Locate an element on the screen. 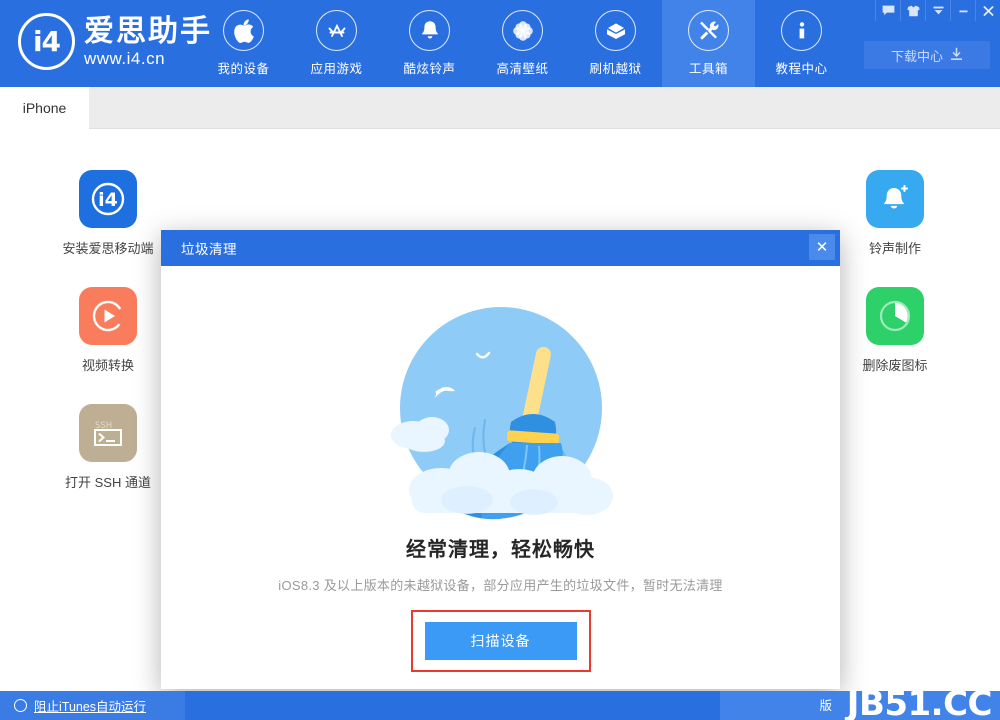  svg-text: i4 is located at coordinates (108, 200).